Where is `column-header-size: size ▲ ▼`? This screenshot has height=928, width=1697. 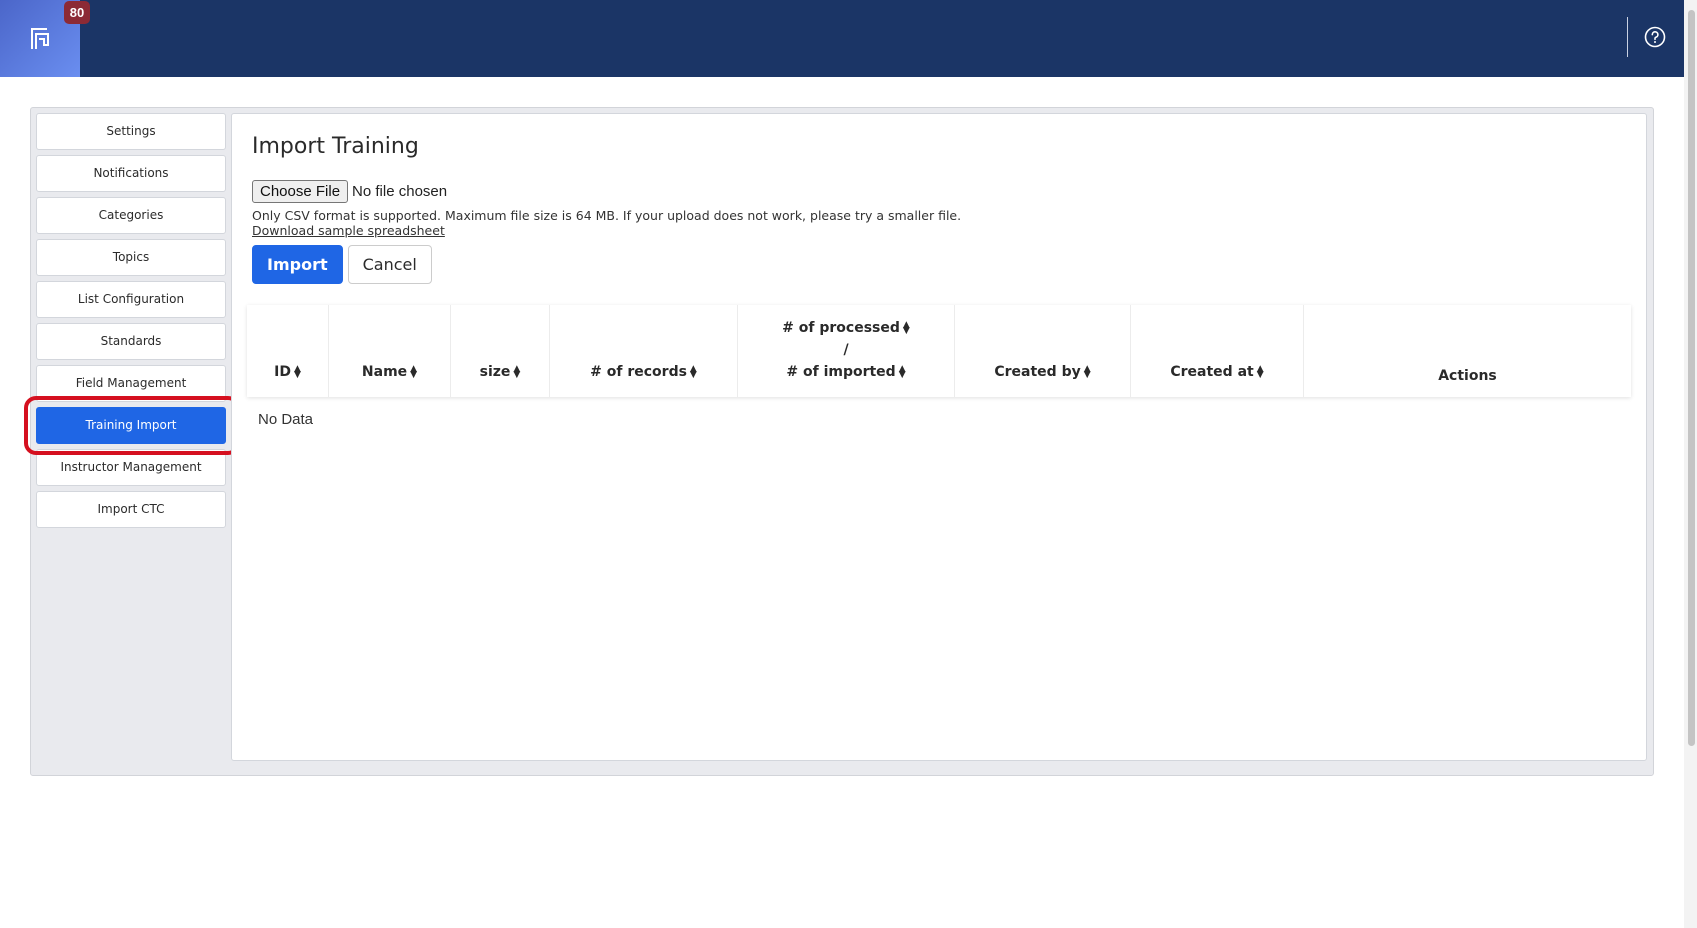 column-header-size: size ▲ ▼ is located at coordinates (500, 351).